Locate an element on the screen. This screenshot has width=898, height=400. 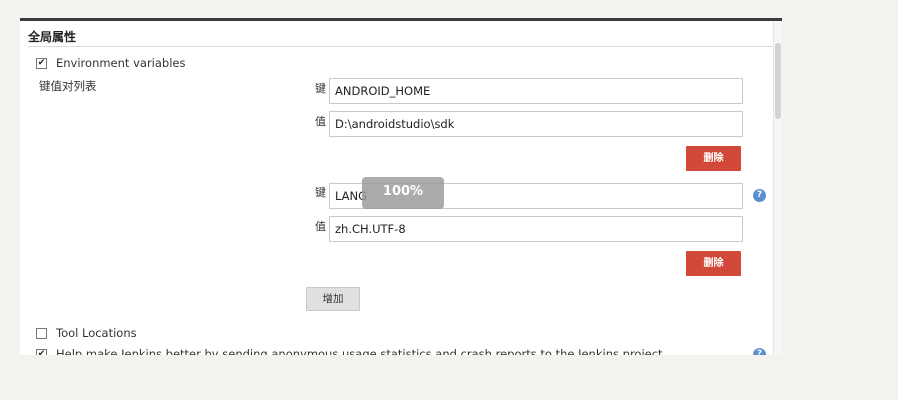
tool-locations-row: Tool Locations is located at coordinates (86, 333).